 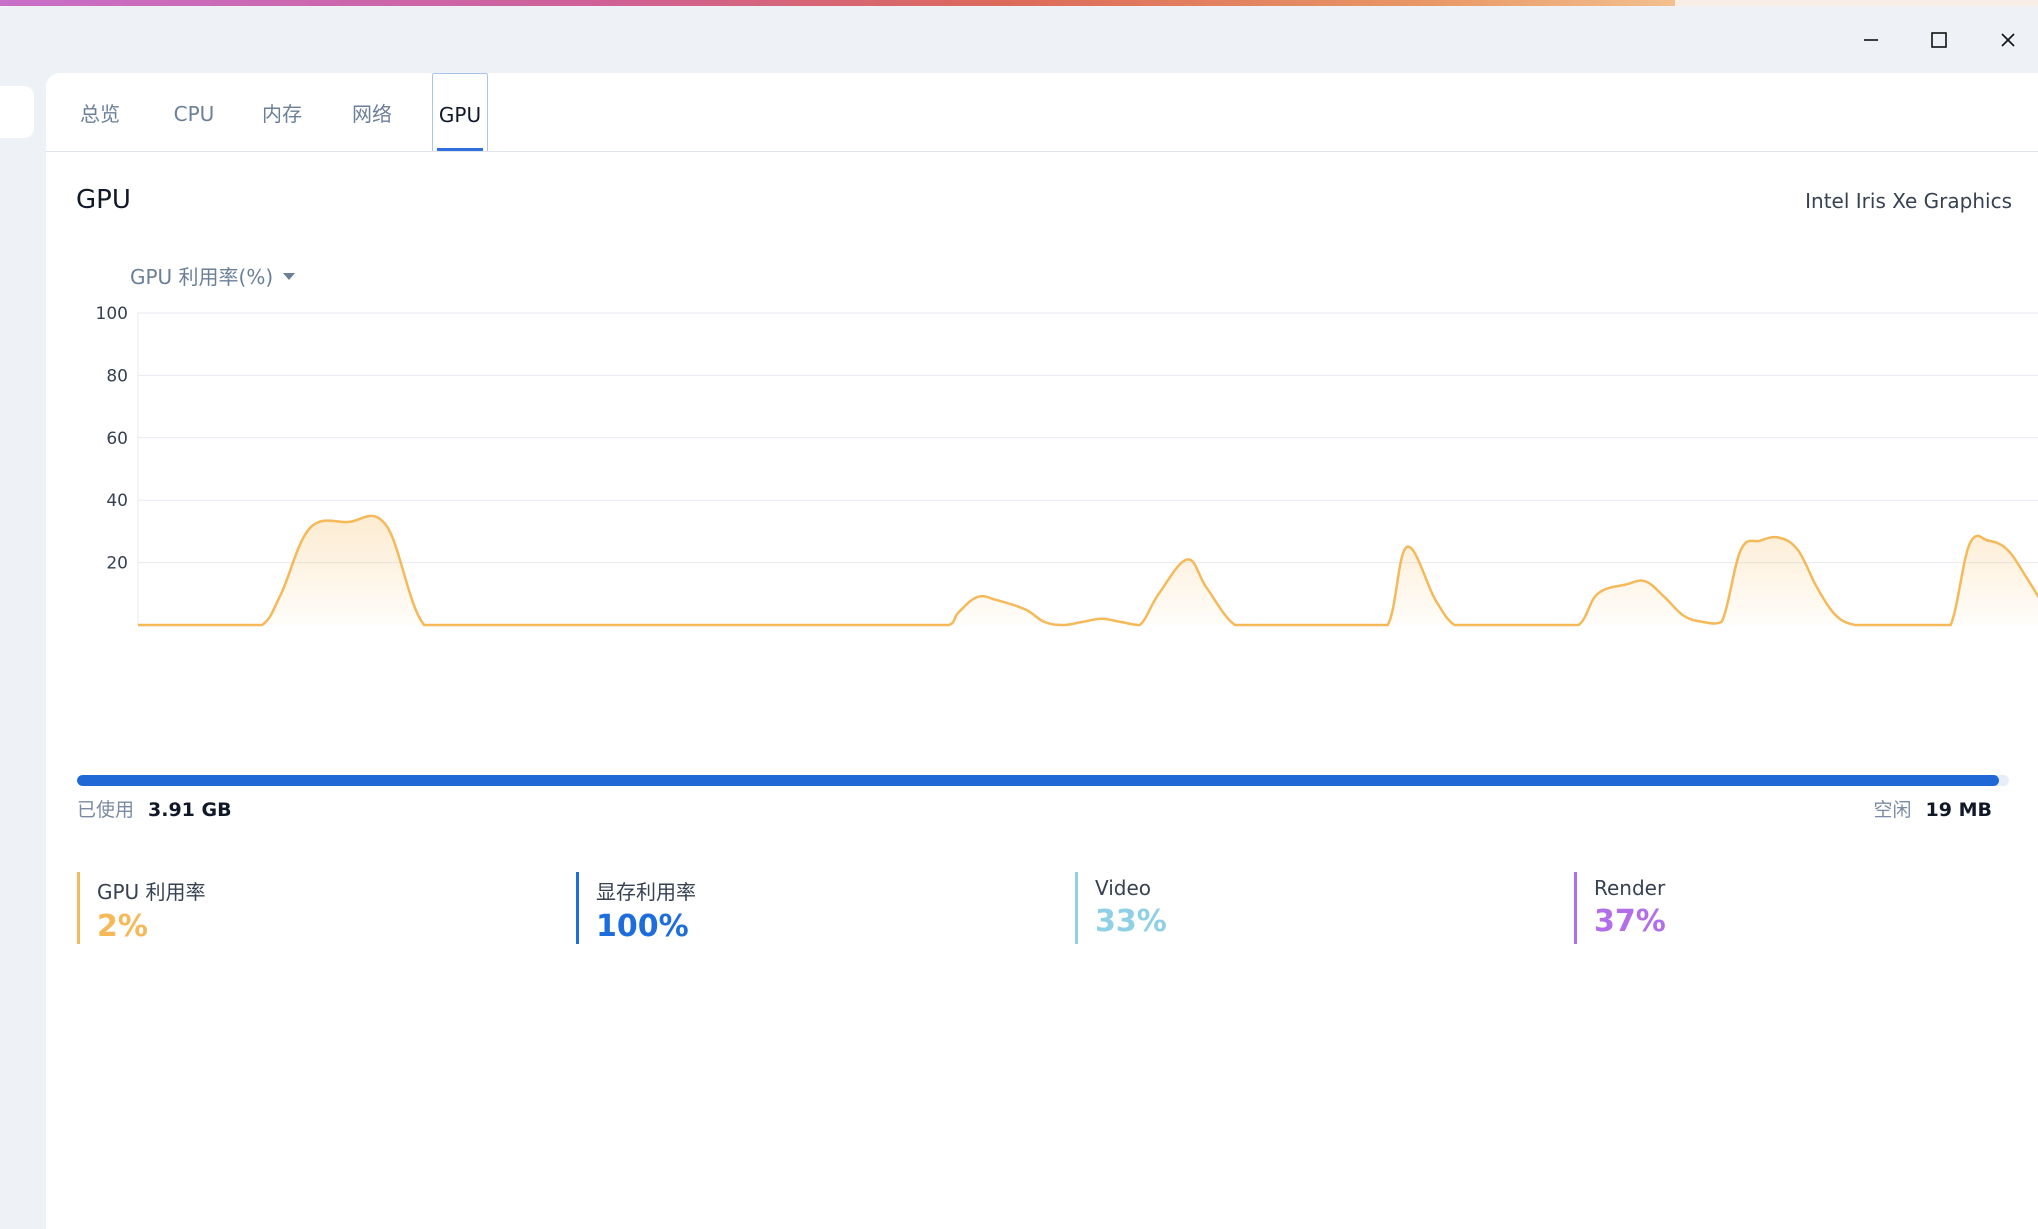 I want to click on stat-render: Render 37%, so click(x=1620, y=908).